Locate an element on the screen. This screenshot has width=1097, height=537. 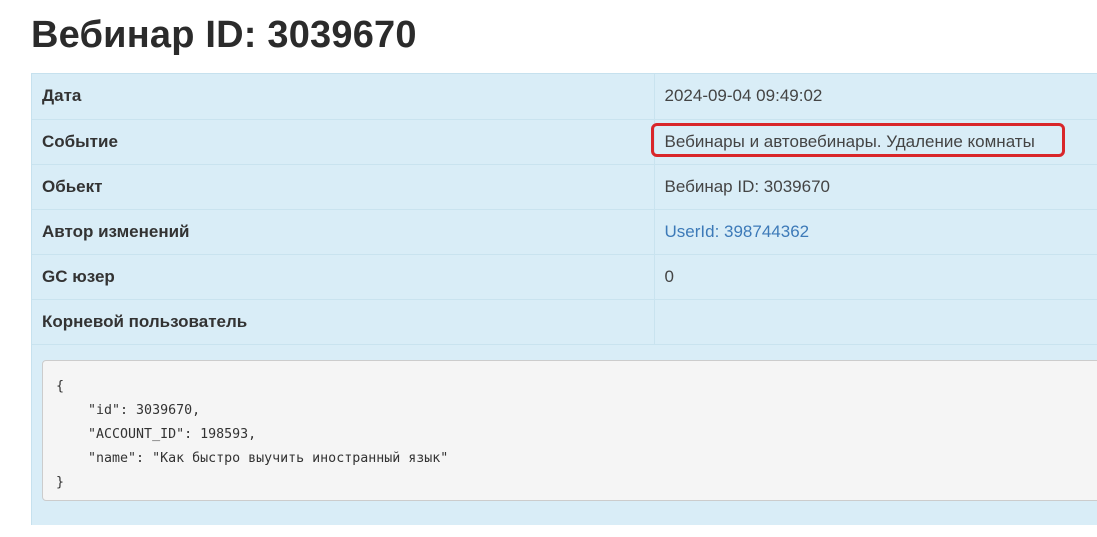
row-label: Событие is located at coordinates (343, 142).